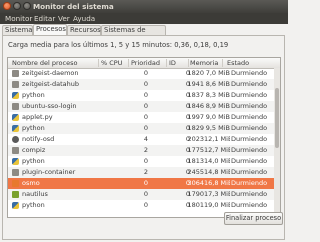 Image resolution: width=320 pixels, height=242 pixels. What do you see at coordinates (217, 84) in the screenshot?
I see `process-memory: 8,6 MiB` at bounding box center [217, 84].